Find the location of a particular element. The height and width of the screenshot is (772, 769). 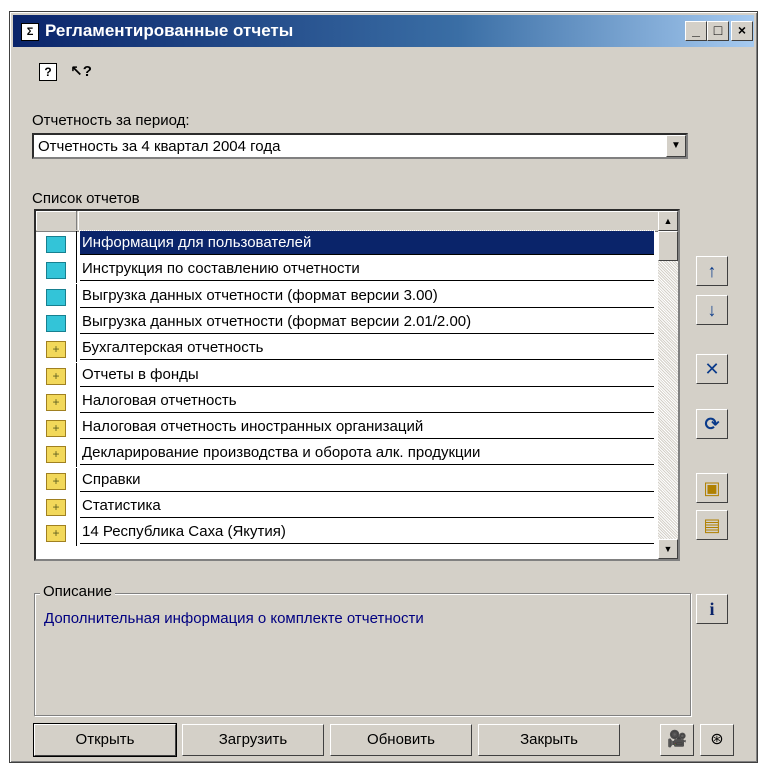

title-bar: Σ Регламентированные отчеты _ □ × is located at coordinates (383, 31).